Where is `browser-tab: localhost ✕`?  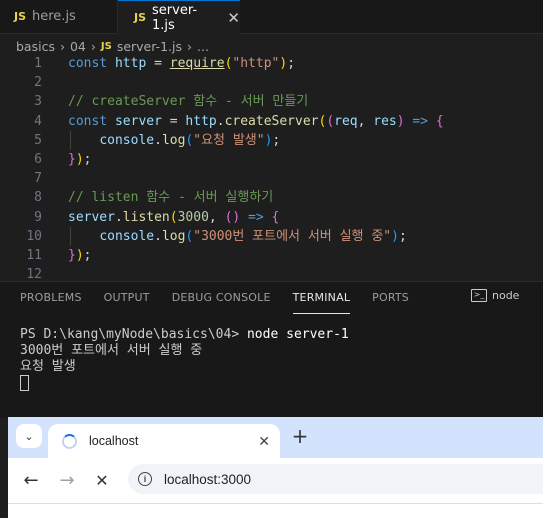
browser-tab: localhost ✕ is located at coordinates (164, 441).